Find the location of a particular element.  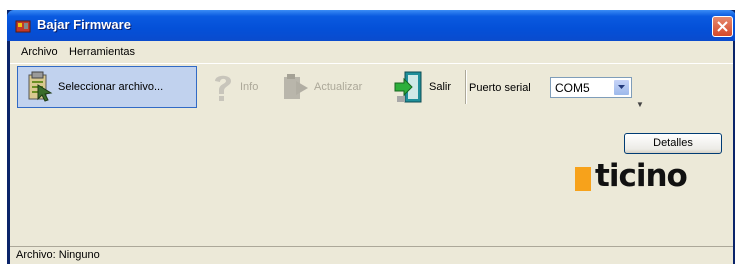

menu-bar: Archivo Herramientas is located at coordinates (371, 52).